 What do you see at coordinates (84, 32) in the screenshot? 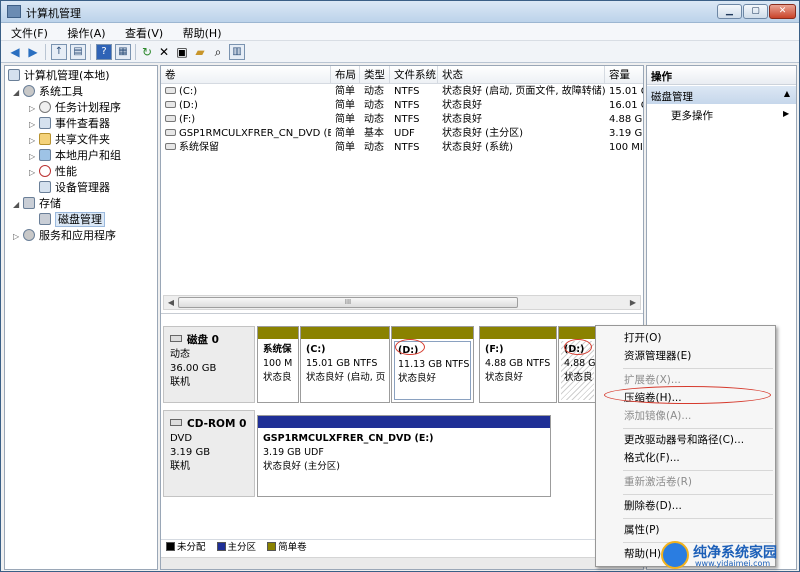
I see `menu-action: 操作(A)` at bounding box center [84, 32].